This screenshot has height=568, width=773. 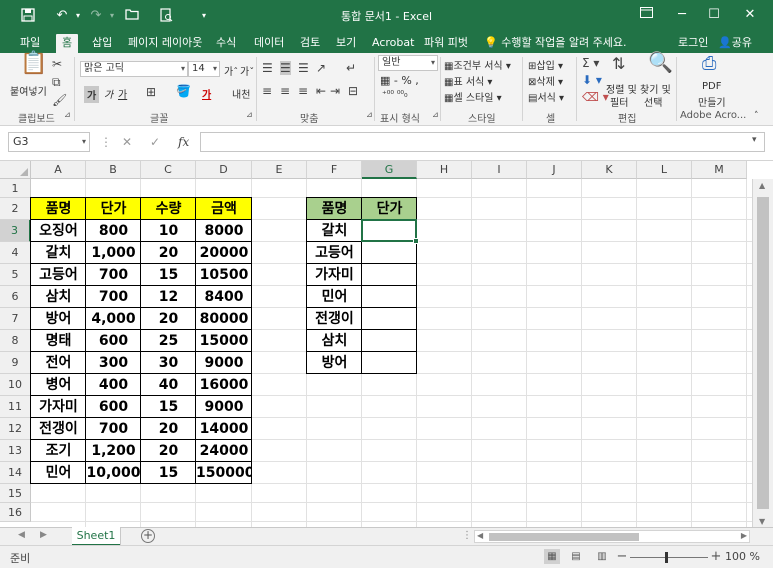 I want to click on font-name-combo: 맑은 고딕 ▾, so click(x=134, y=69).